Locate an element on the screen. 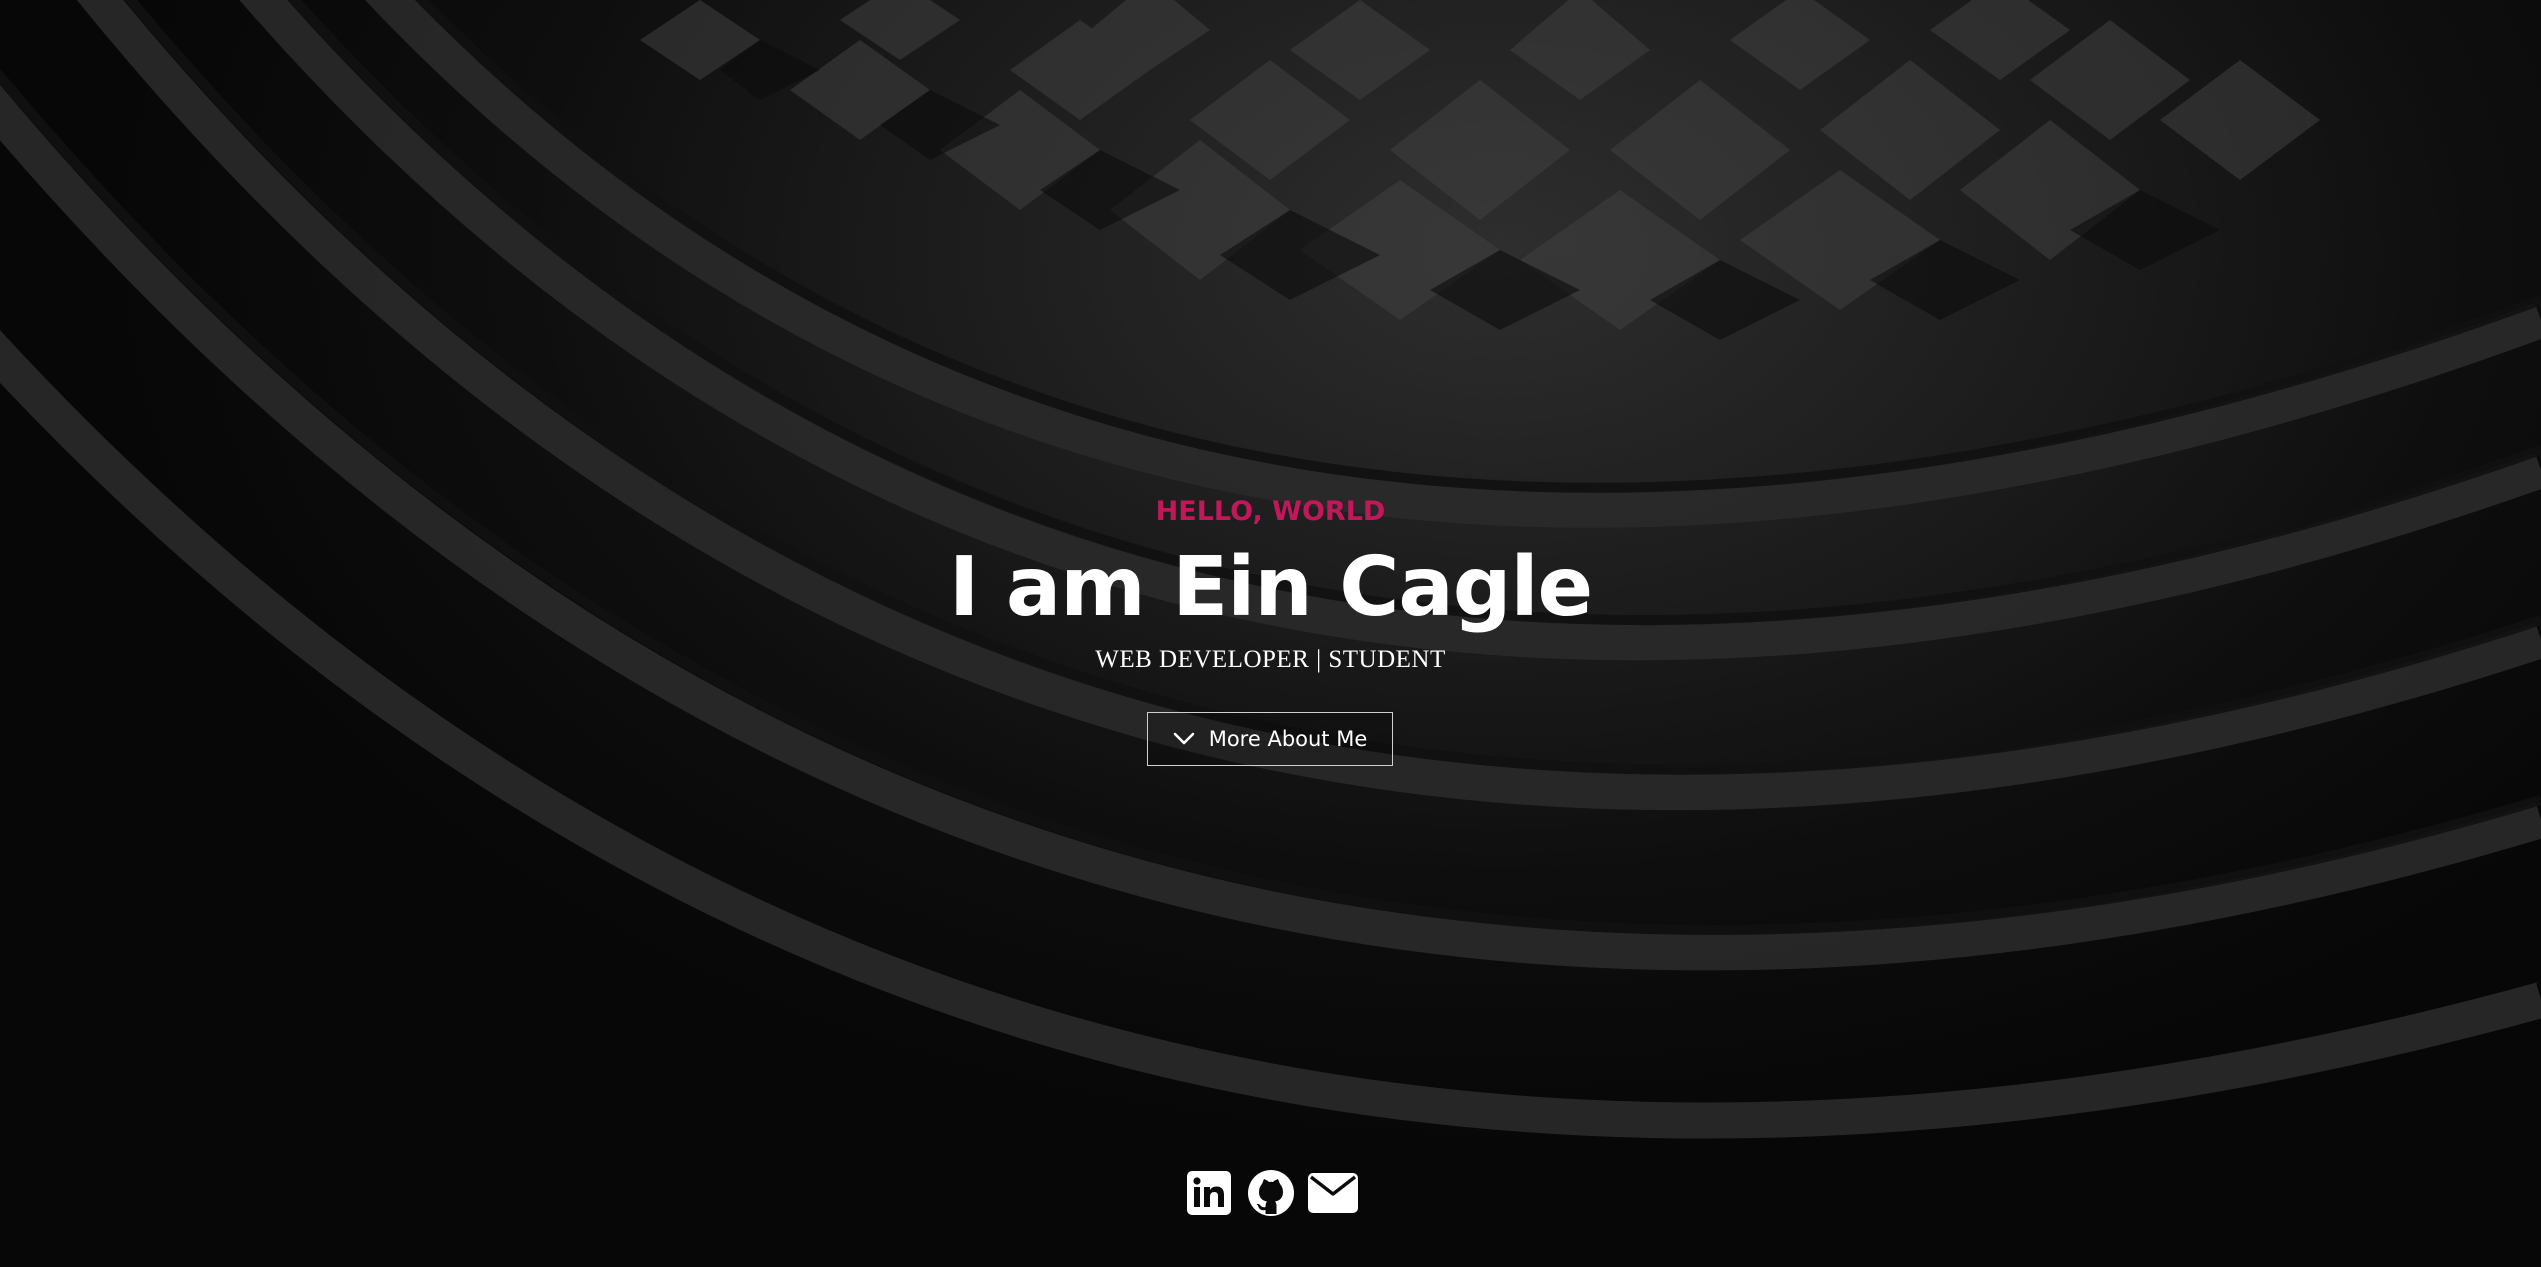 This screenshot has height=1267, width=2541. social-links is located at coordinates (1270, 1195).